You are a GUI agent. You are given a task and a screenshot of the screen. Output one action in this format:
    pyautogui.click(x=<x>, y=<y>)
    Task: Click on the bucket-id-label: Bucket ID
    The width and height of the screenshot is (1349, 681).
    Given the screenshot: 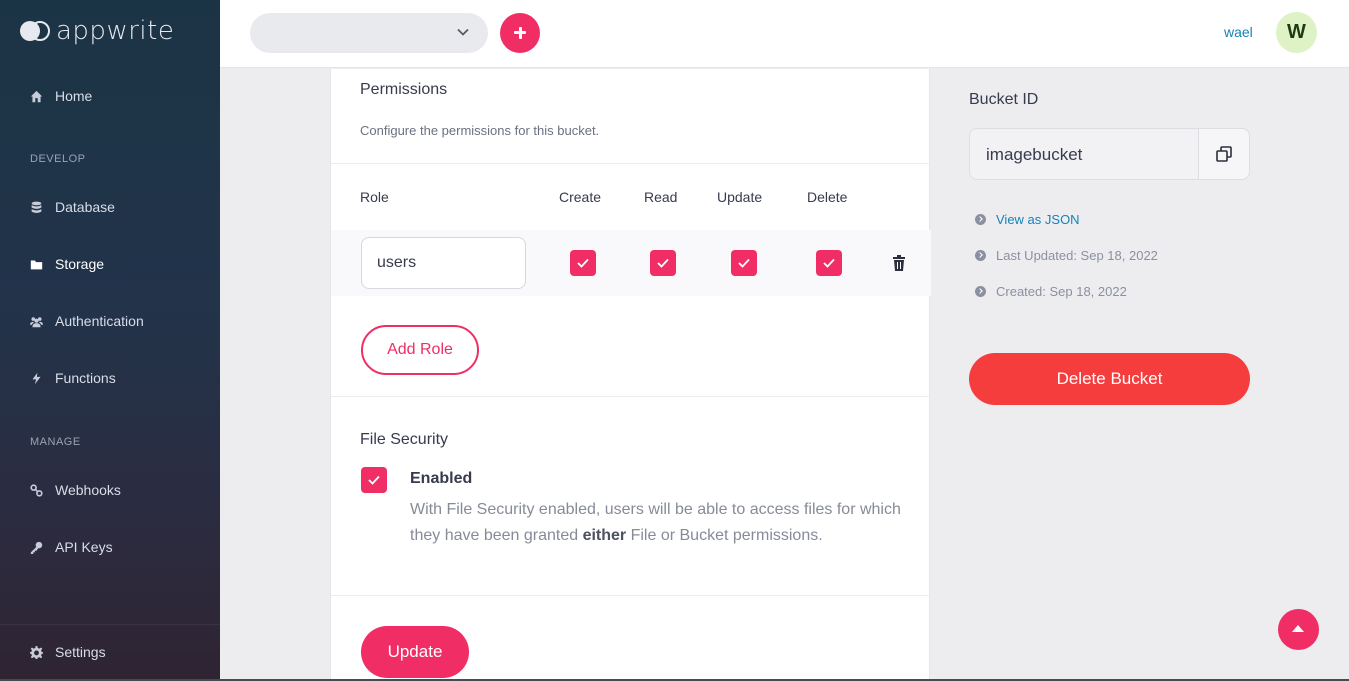 What is the action you would take?
    pyautogui.click(x=1004, y=99)
    